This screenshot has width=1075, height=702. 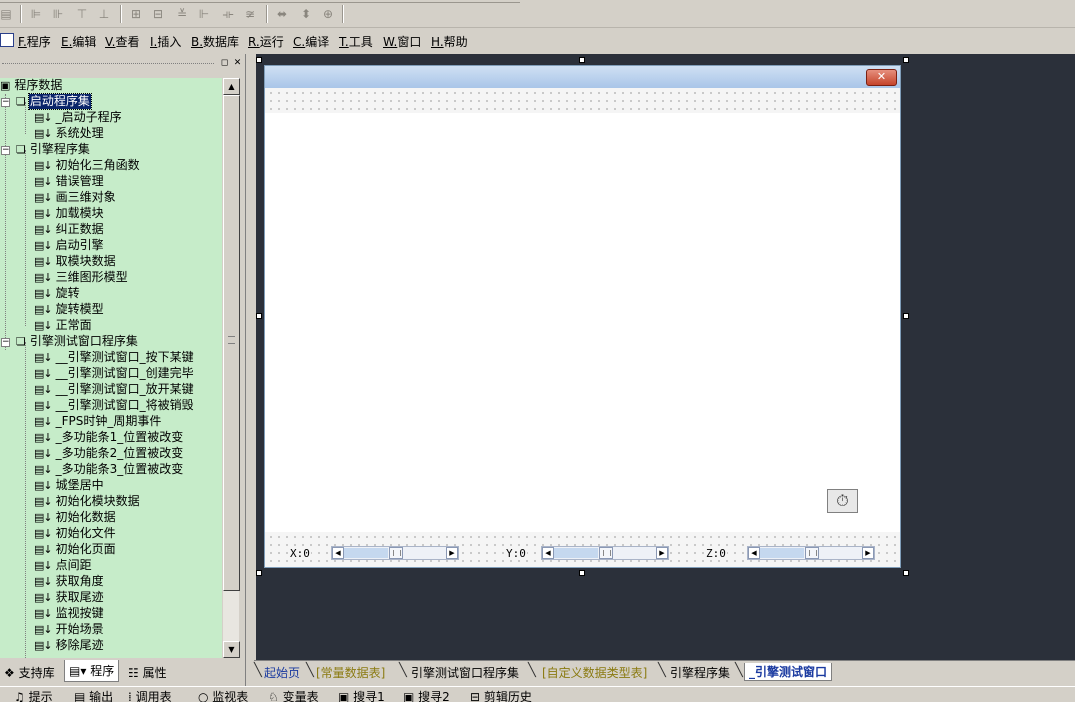 I want to click on tree-item: ▤↓ 点间距, so click(x=63, y=566).